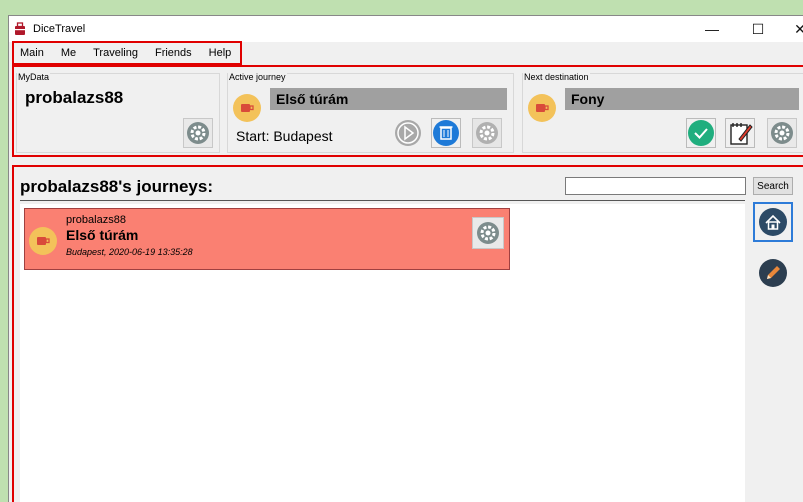  Describe the element at coordinates (406, 29) in the screenshot. I see `title-bar: DiceTravel — ☐ ✕` at that location.